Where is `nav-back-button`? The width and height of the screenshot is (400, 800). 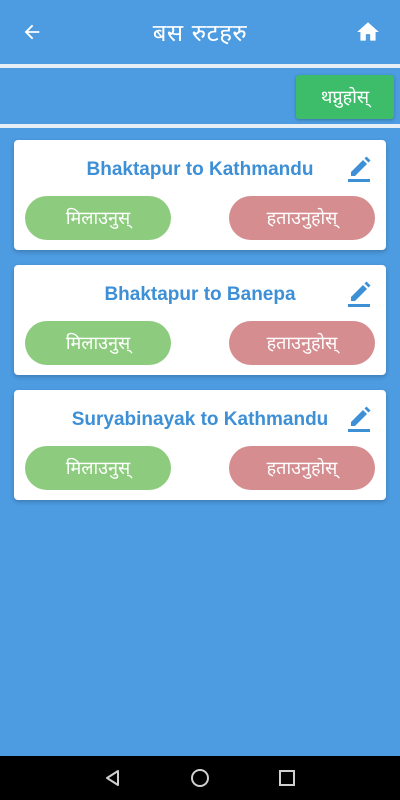 nav-back-button is located at coordinates (113, 778).